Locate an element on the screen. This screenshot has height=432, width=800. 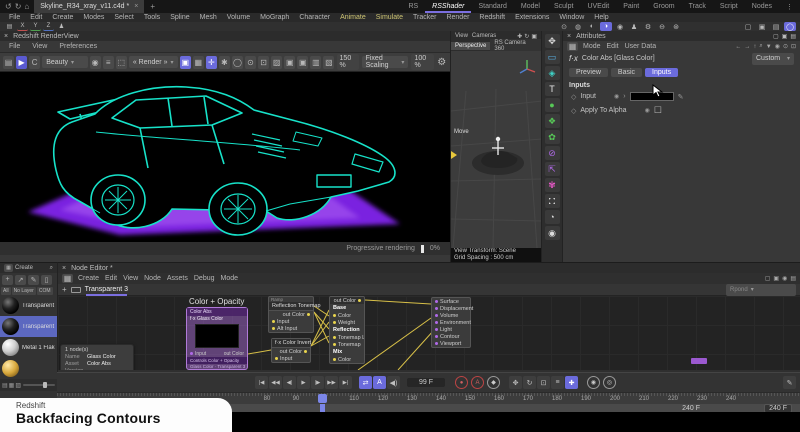
snapshot-a-icon: ▣ is located at coordinates (290, 62).